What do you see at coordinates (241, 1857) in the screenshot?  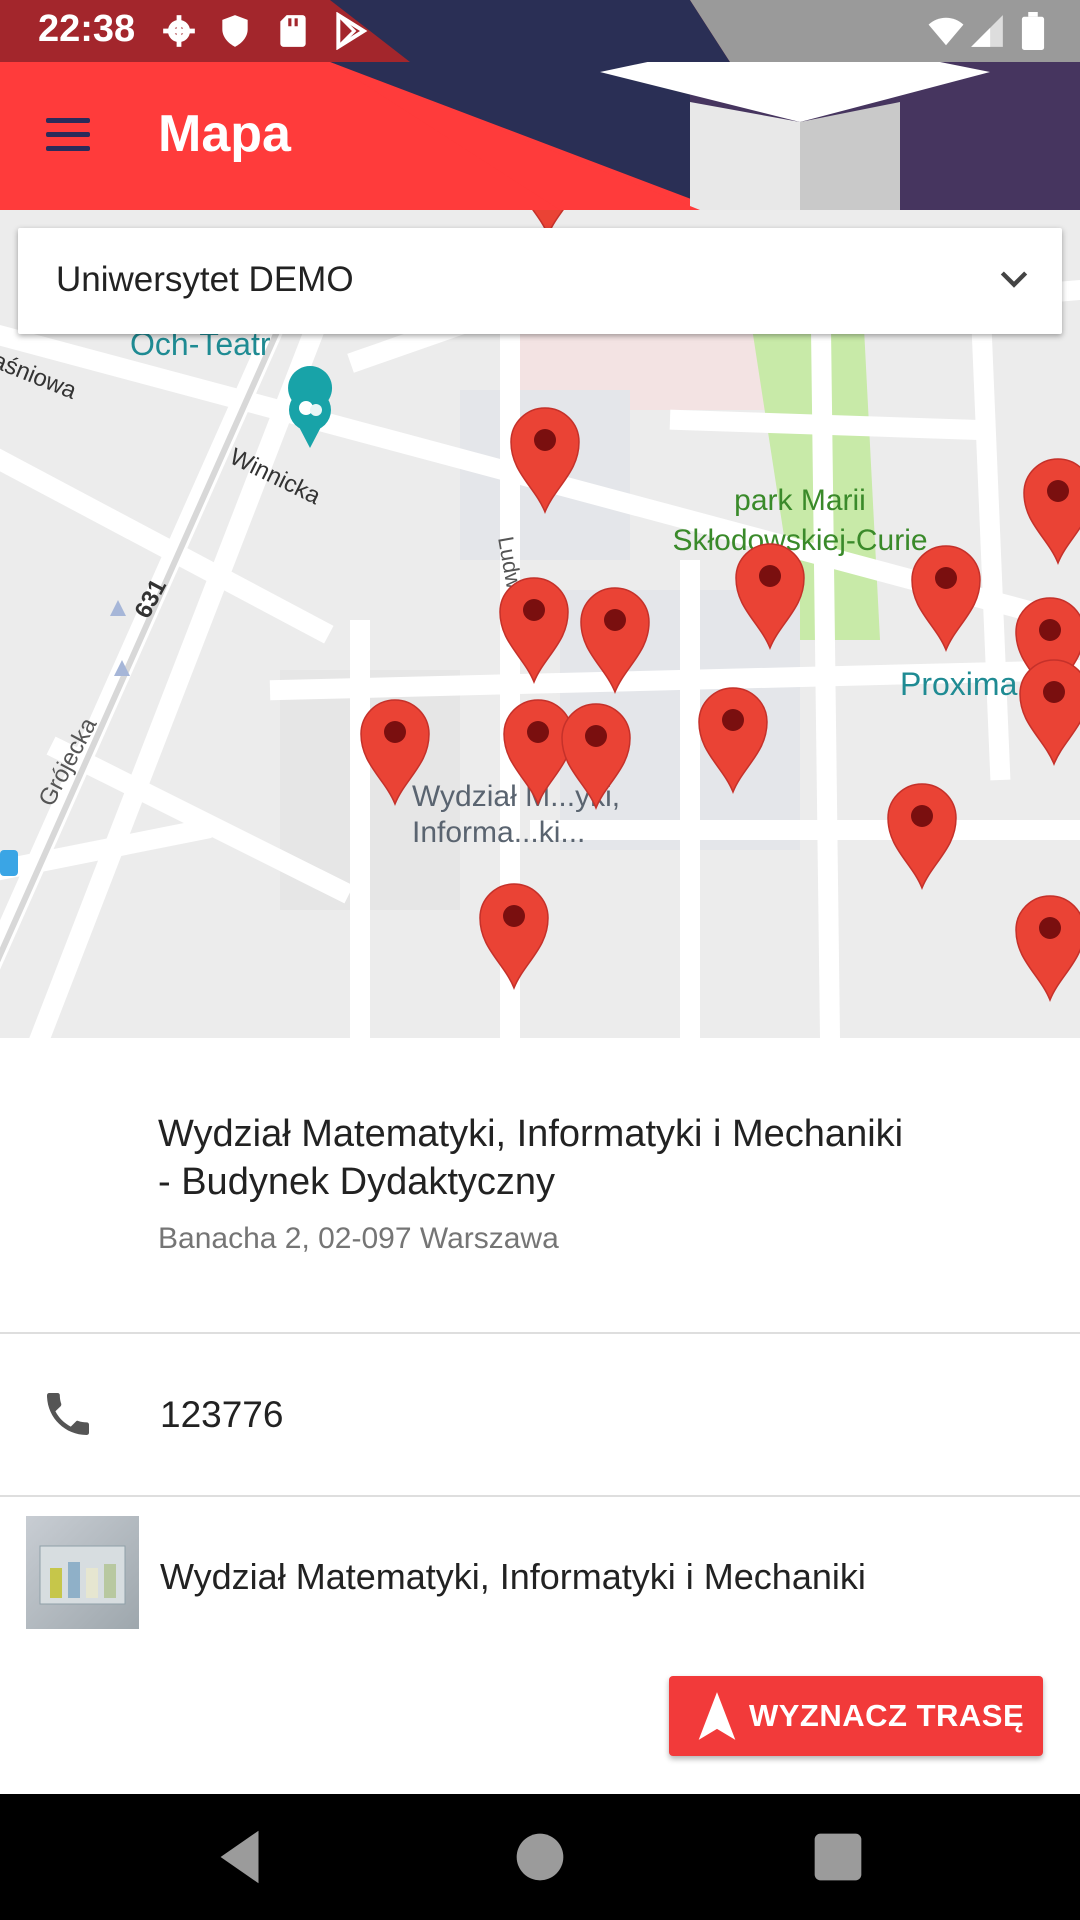 I see `back-icon` at bounding box center [241, 1857].